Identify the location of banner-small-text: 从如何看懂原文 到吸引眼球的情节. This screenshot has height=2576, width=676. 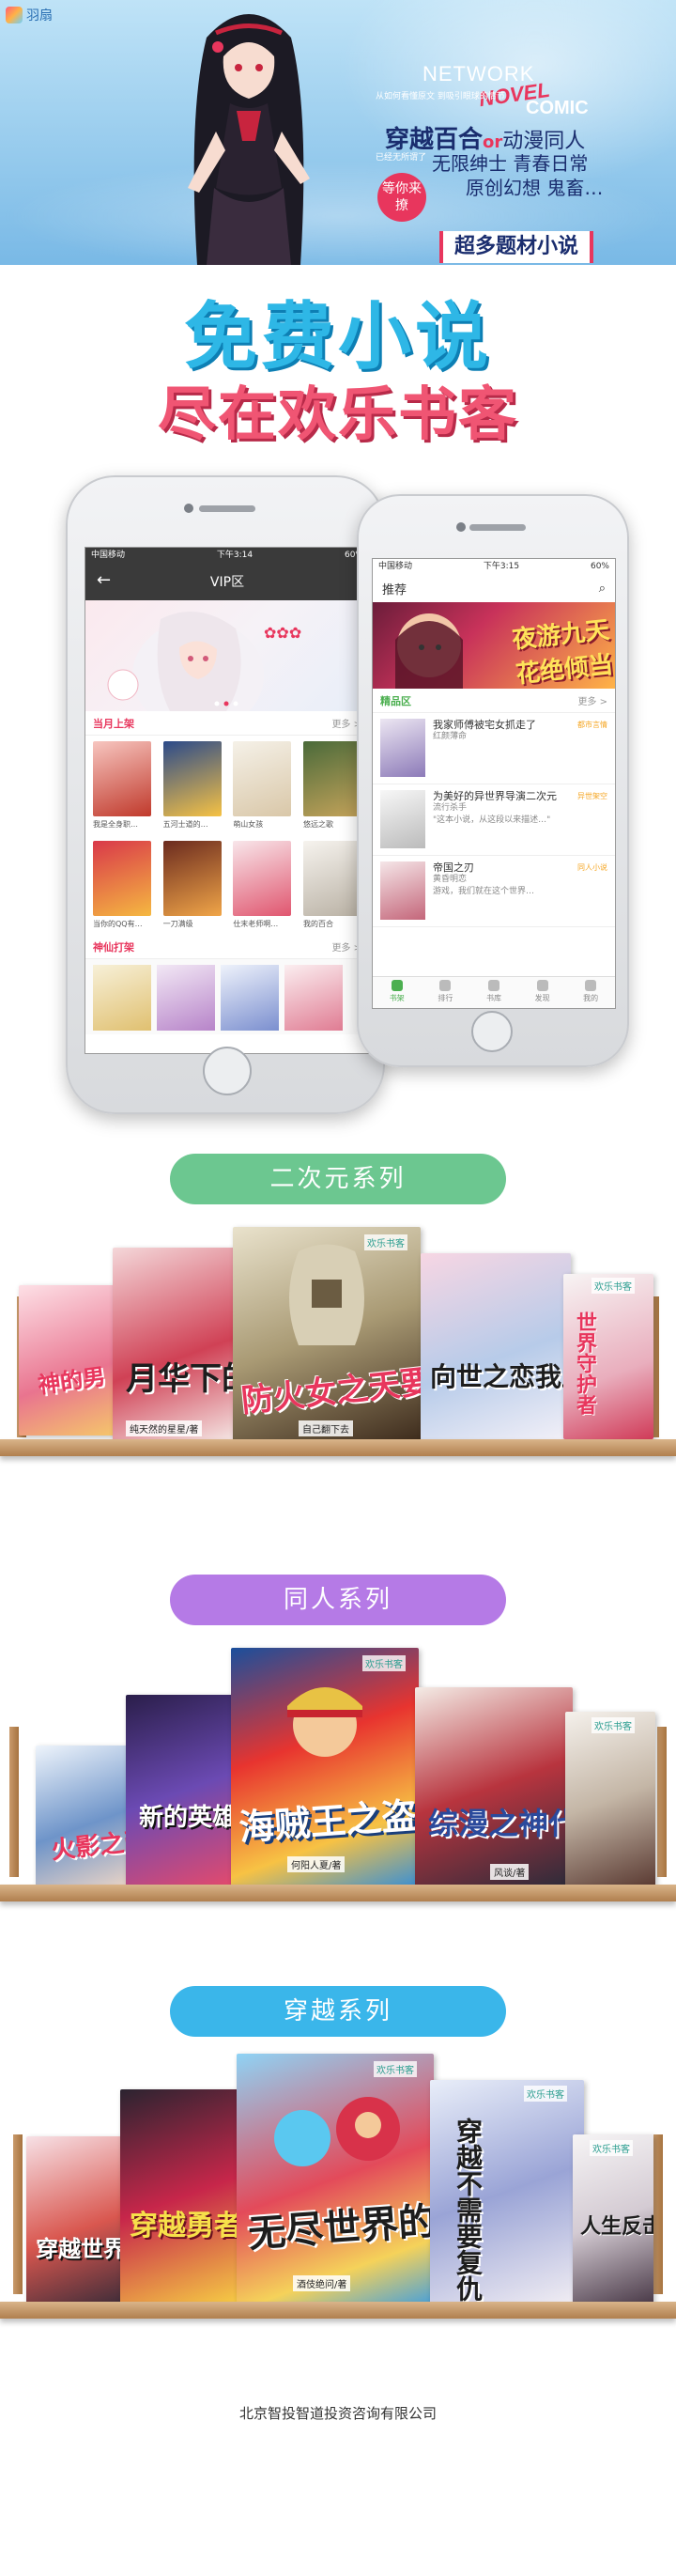
(440, 96).